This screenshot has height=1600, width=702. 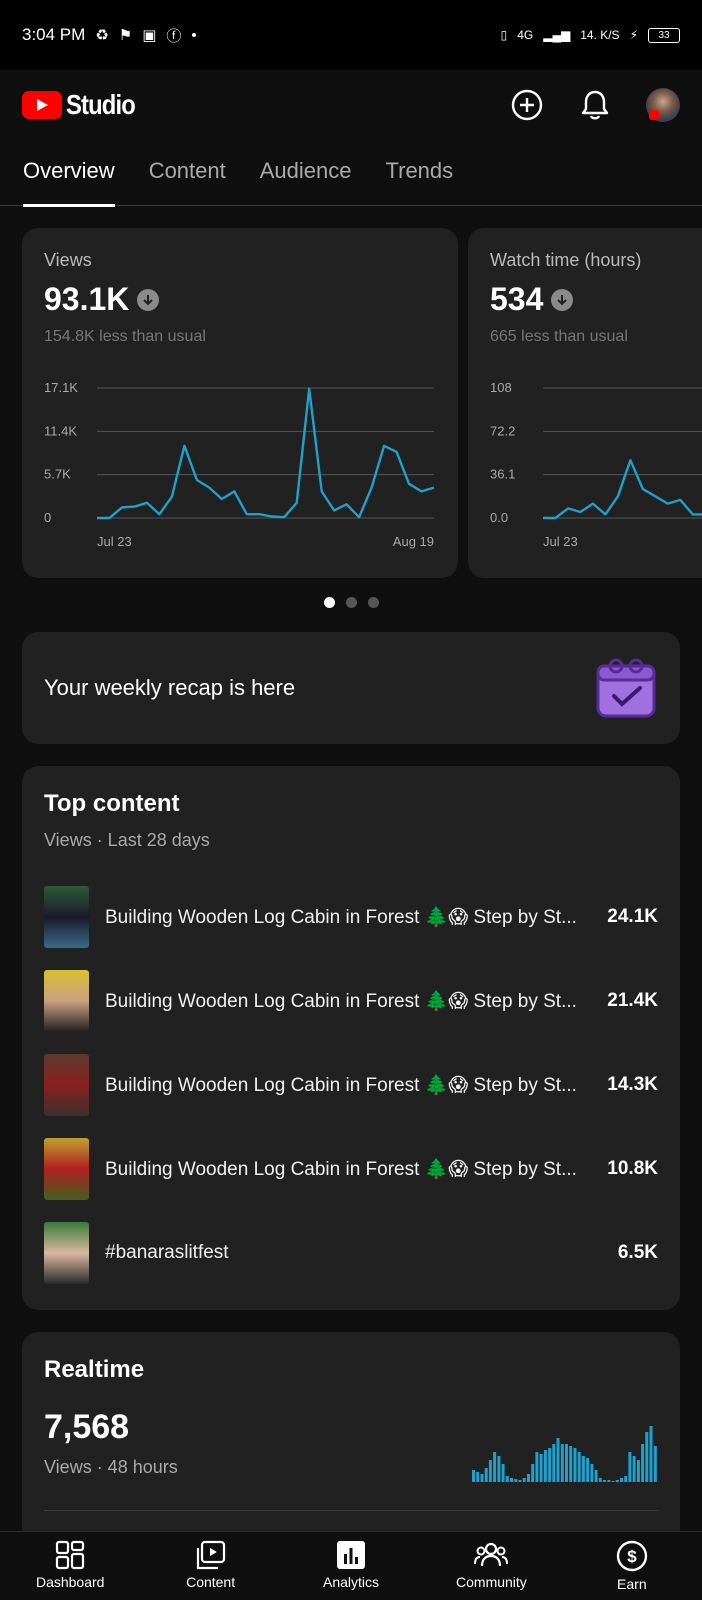 What do you see at coordinates (69, 173) in the screenshot?
I see `tab-overview: Overview` at bounding box center [69, 173].